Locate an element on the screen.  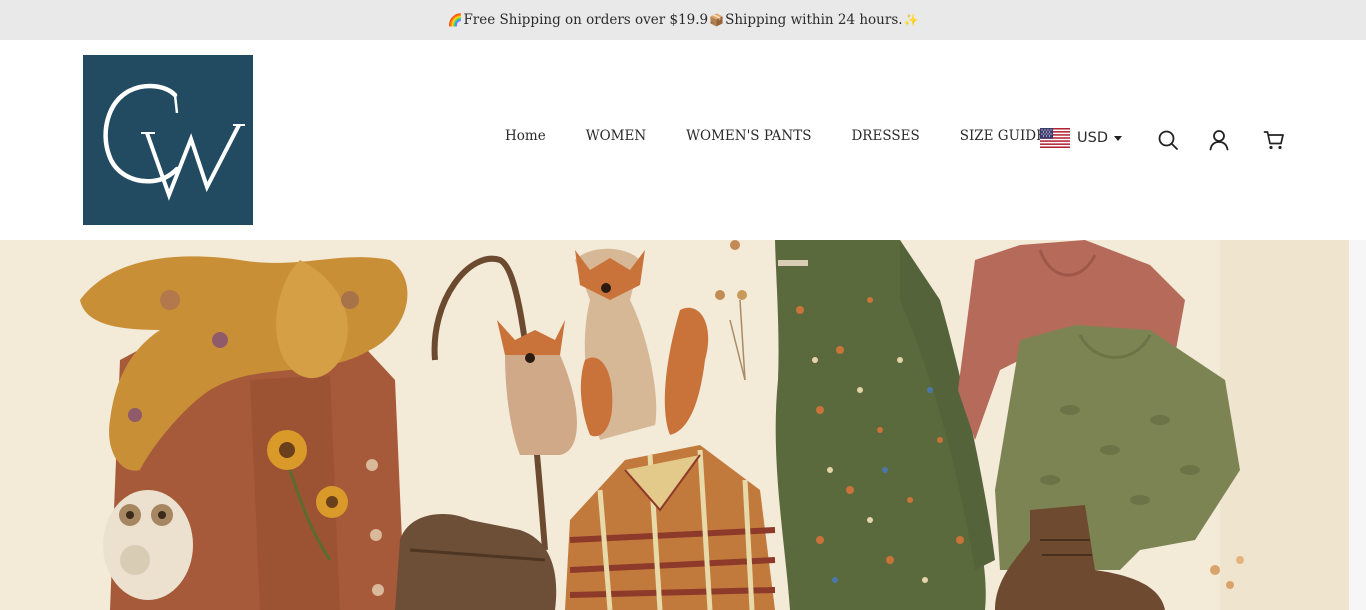
nav-item-womens-pants: WOMEN'S PANTS is located at coordinates (748, 136).